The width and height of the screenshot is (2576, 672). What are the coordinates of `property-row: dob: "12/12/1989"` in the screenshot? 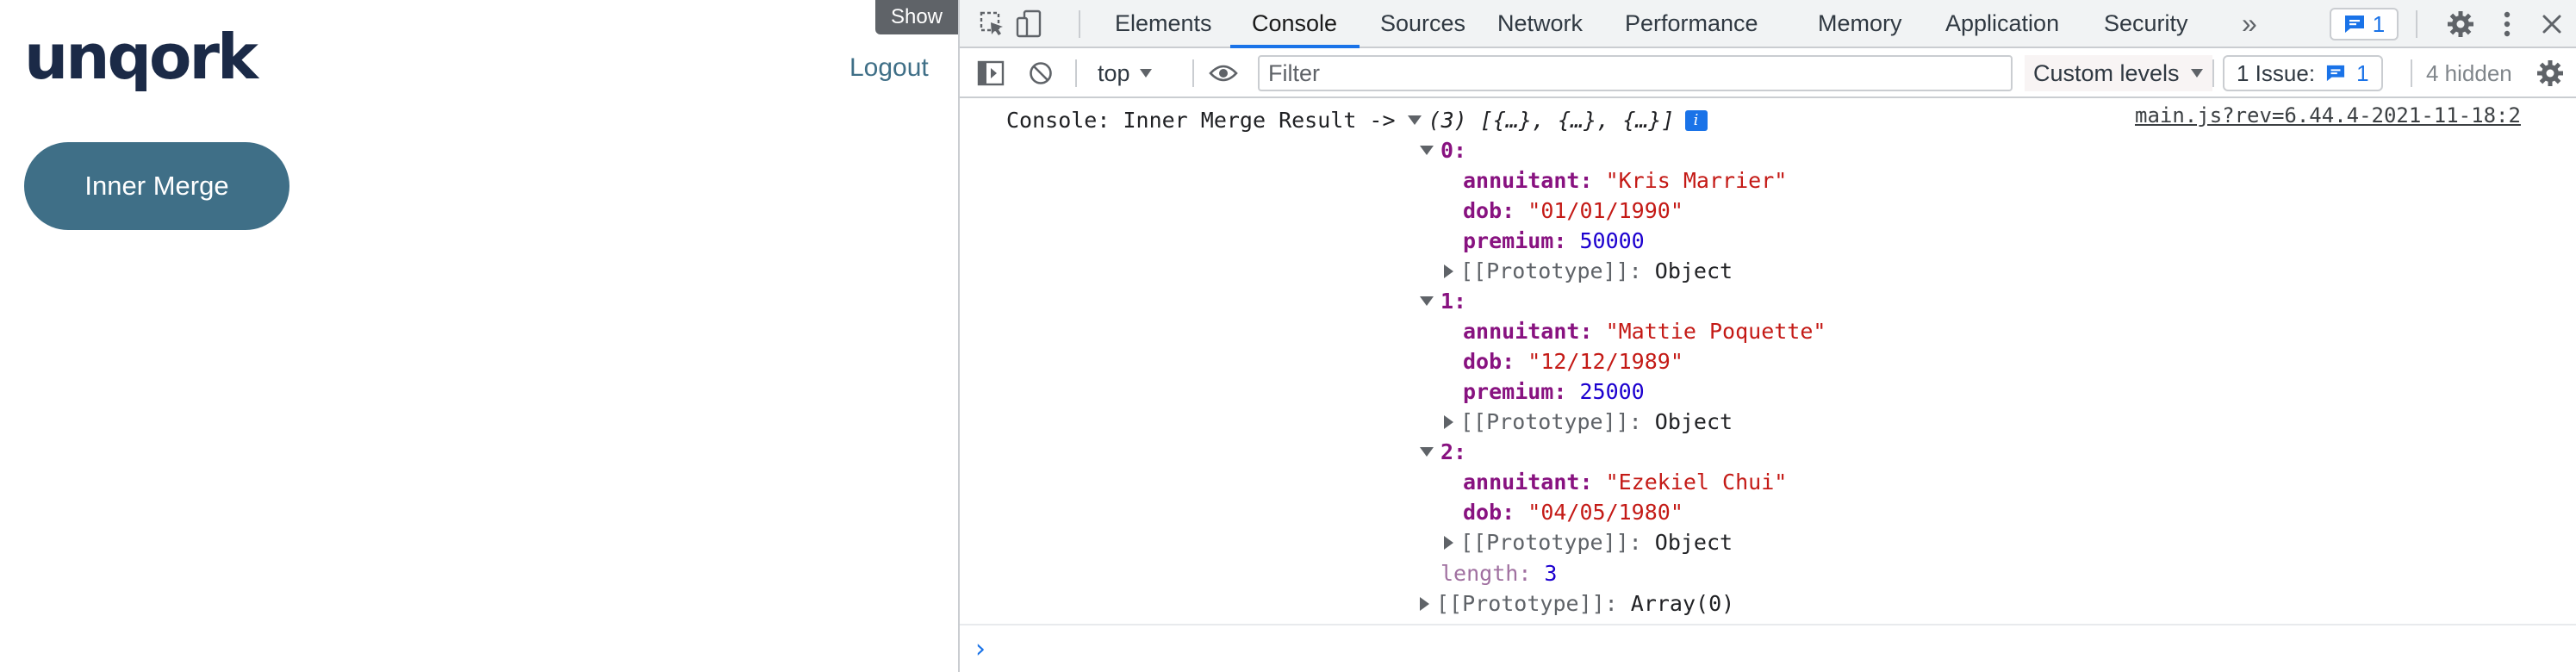 It's located at (1573, 362).